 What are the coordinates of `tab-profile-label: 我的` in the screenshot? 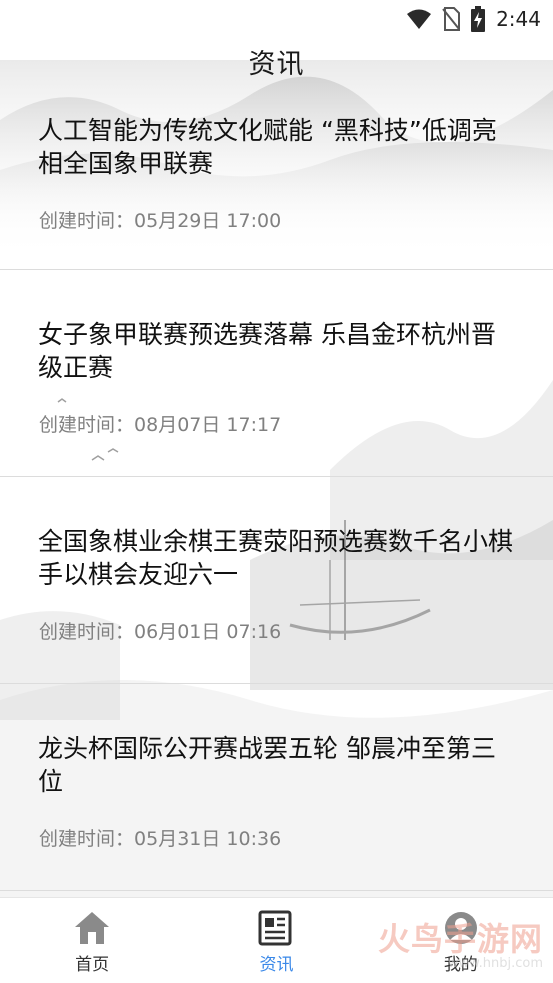 It's located at (460, 965).